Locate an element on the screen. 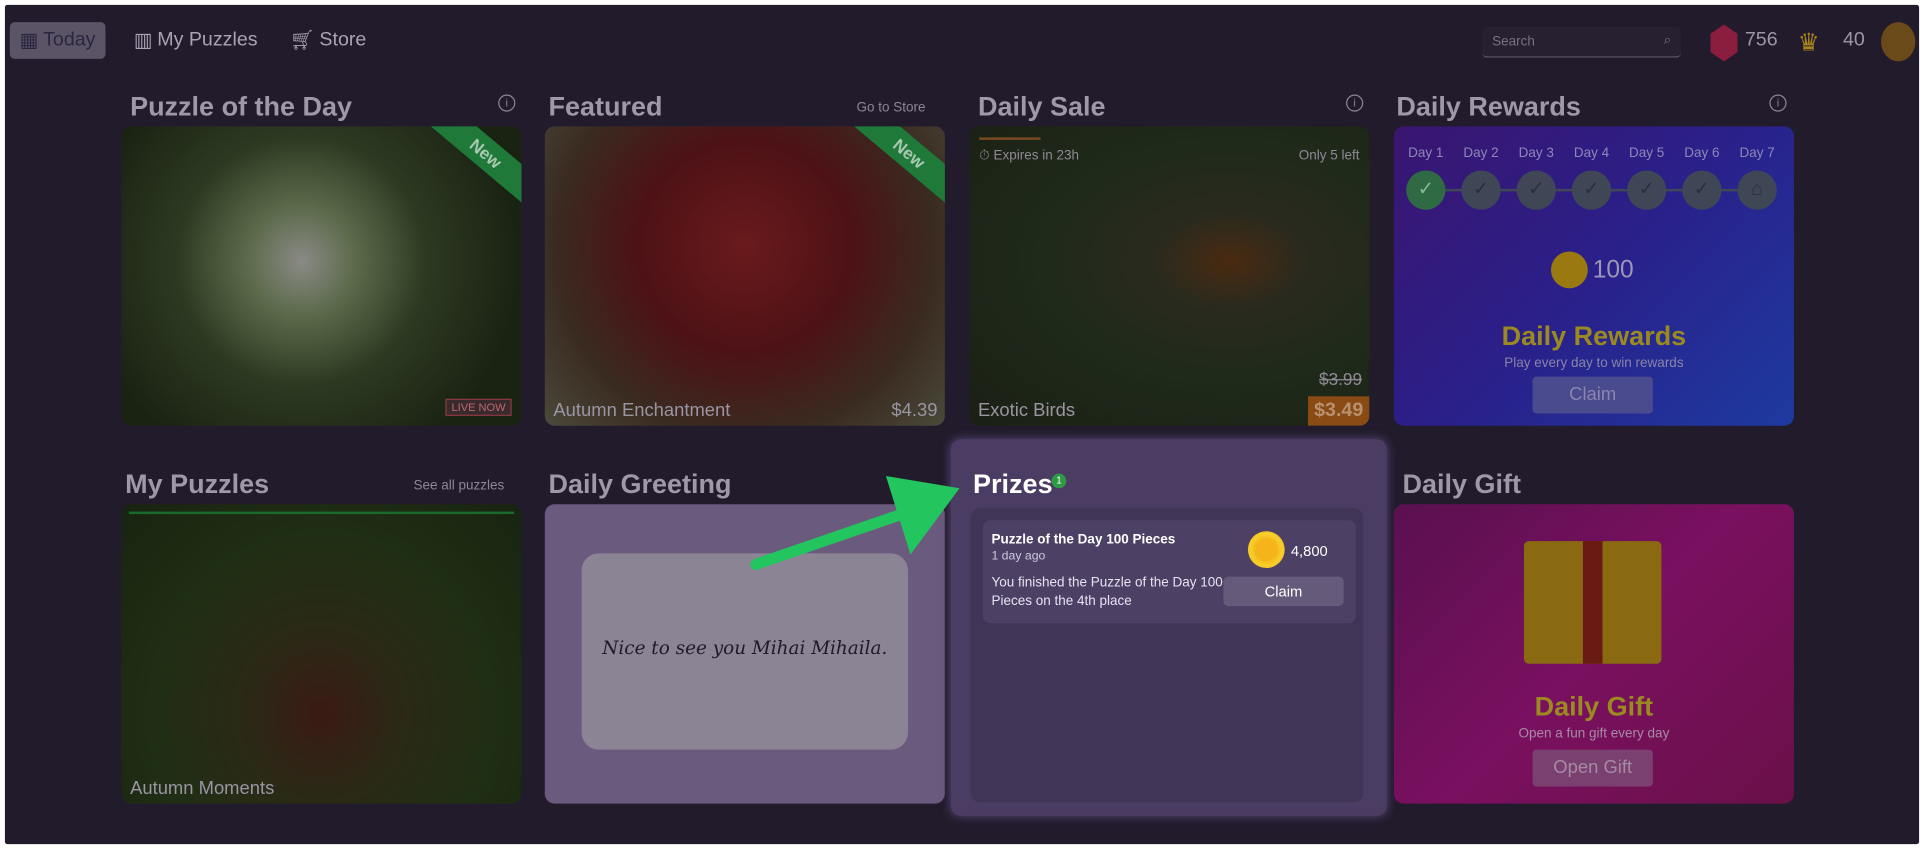 The height and width of the screenshot is (849, 1924). green-arrow-annotation is located at coordinates (855, 523).